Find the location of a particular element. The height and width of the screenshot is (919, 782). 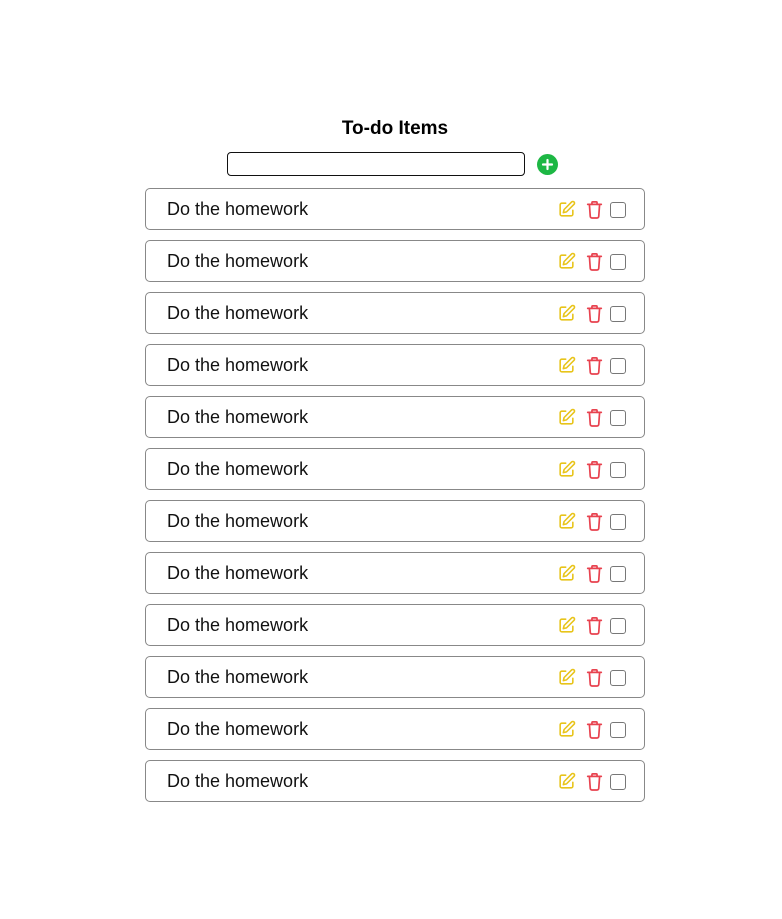

plus-icon is located at coordinates (547, 164).